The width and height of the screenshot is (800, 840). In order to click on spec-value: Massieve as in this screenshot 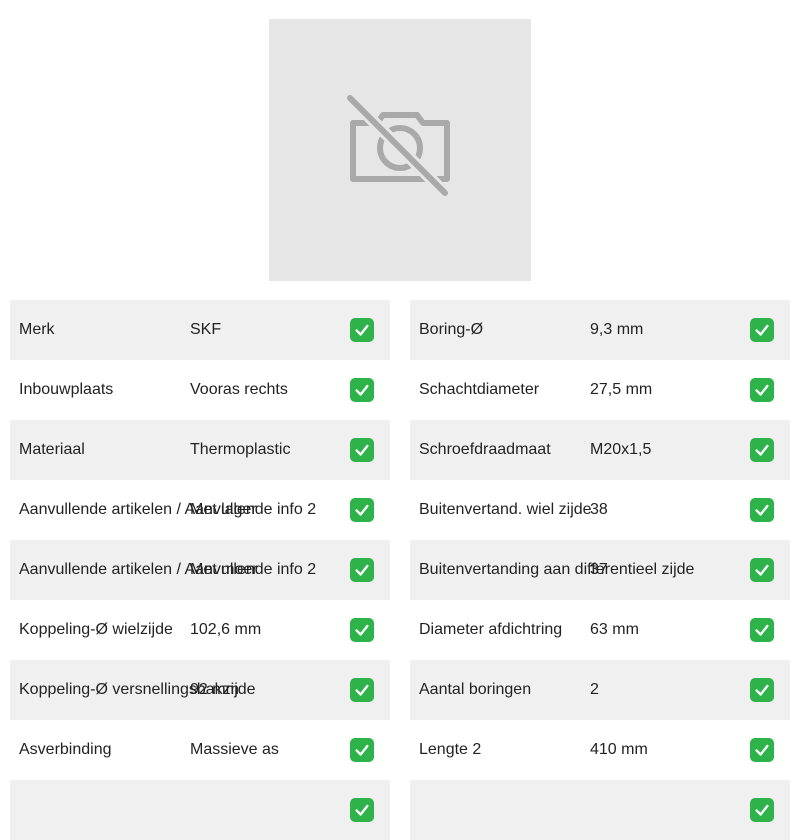, I will do `click(234, 749)`.